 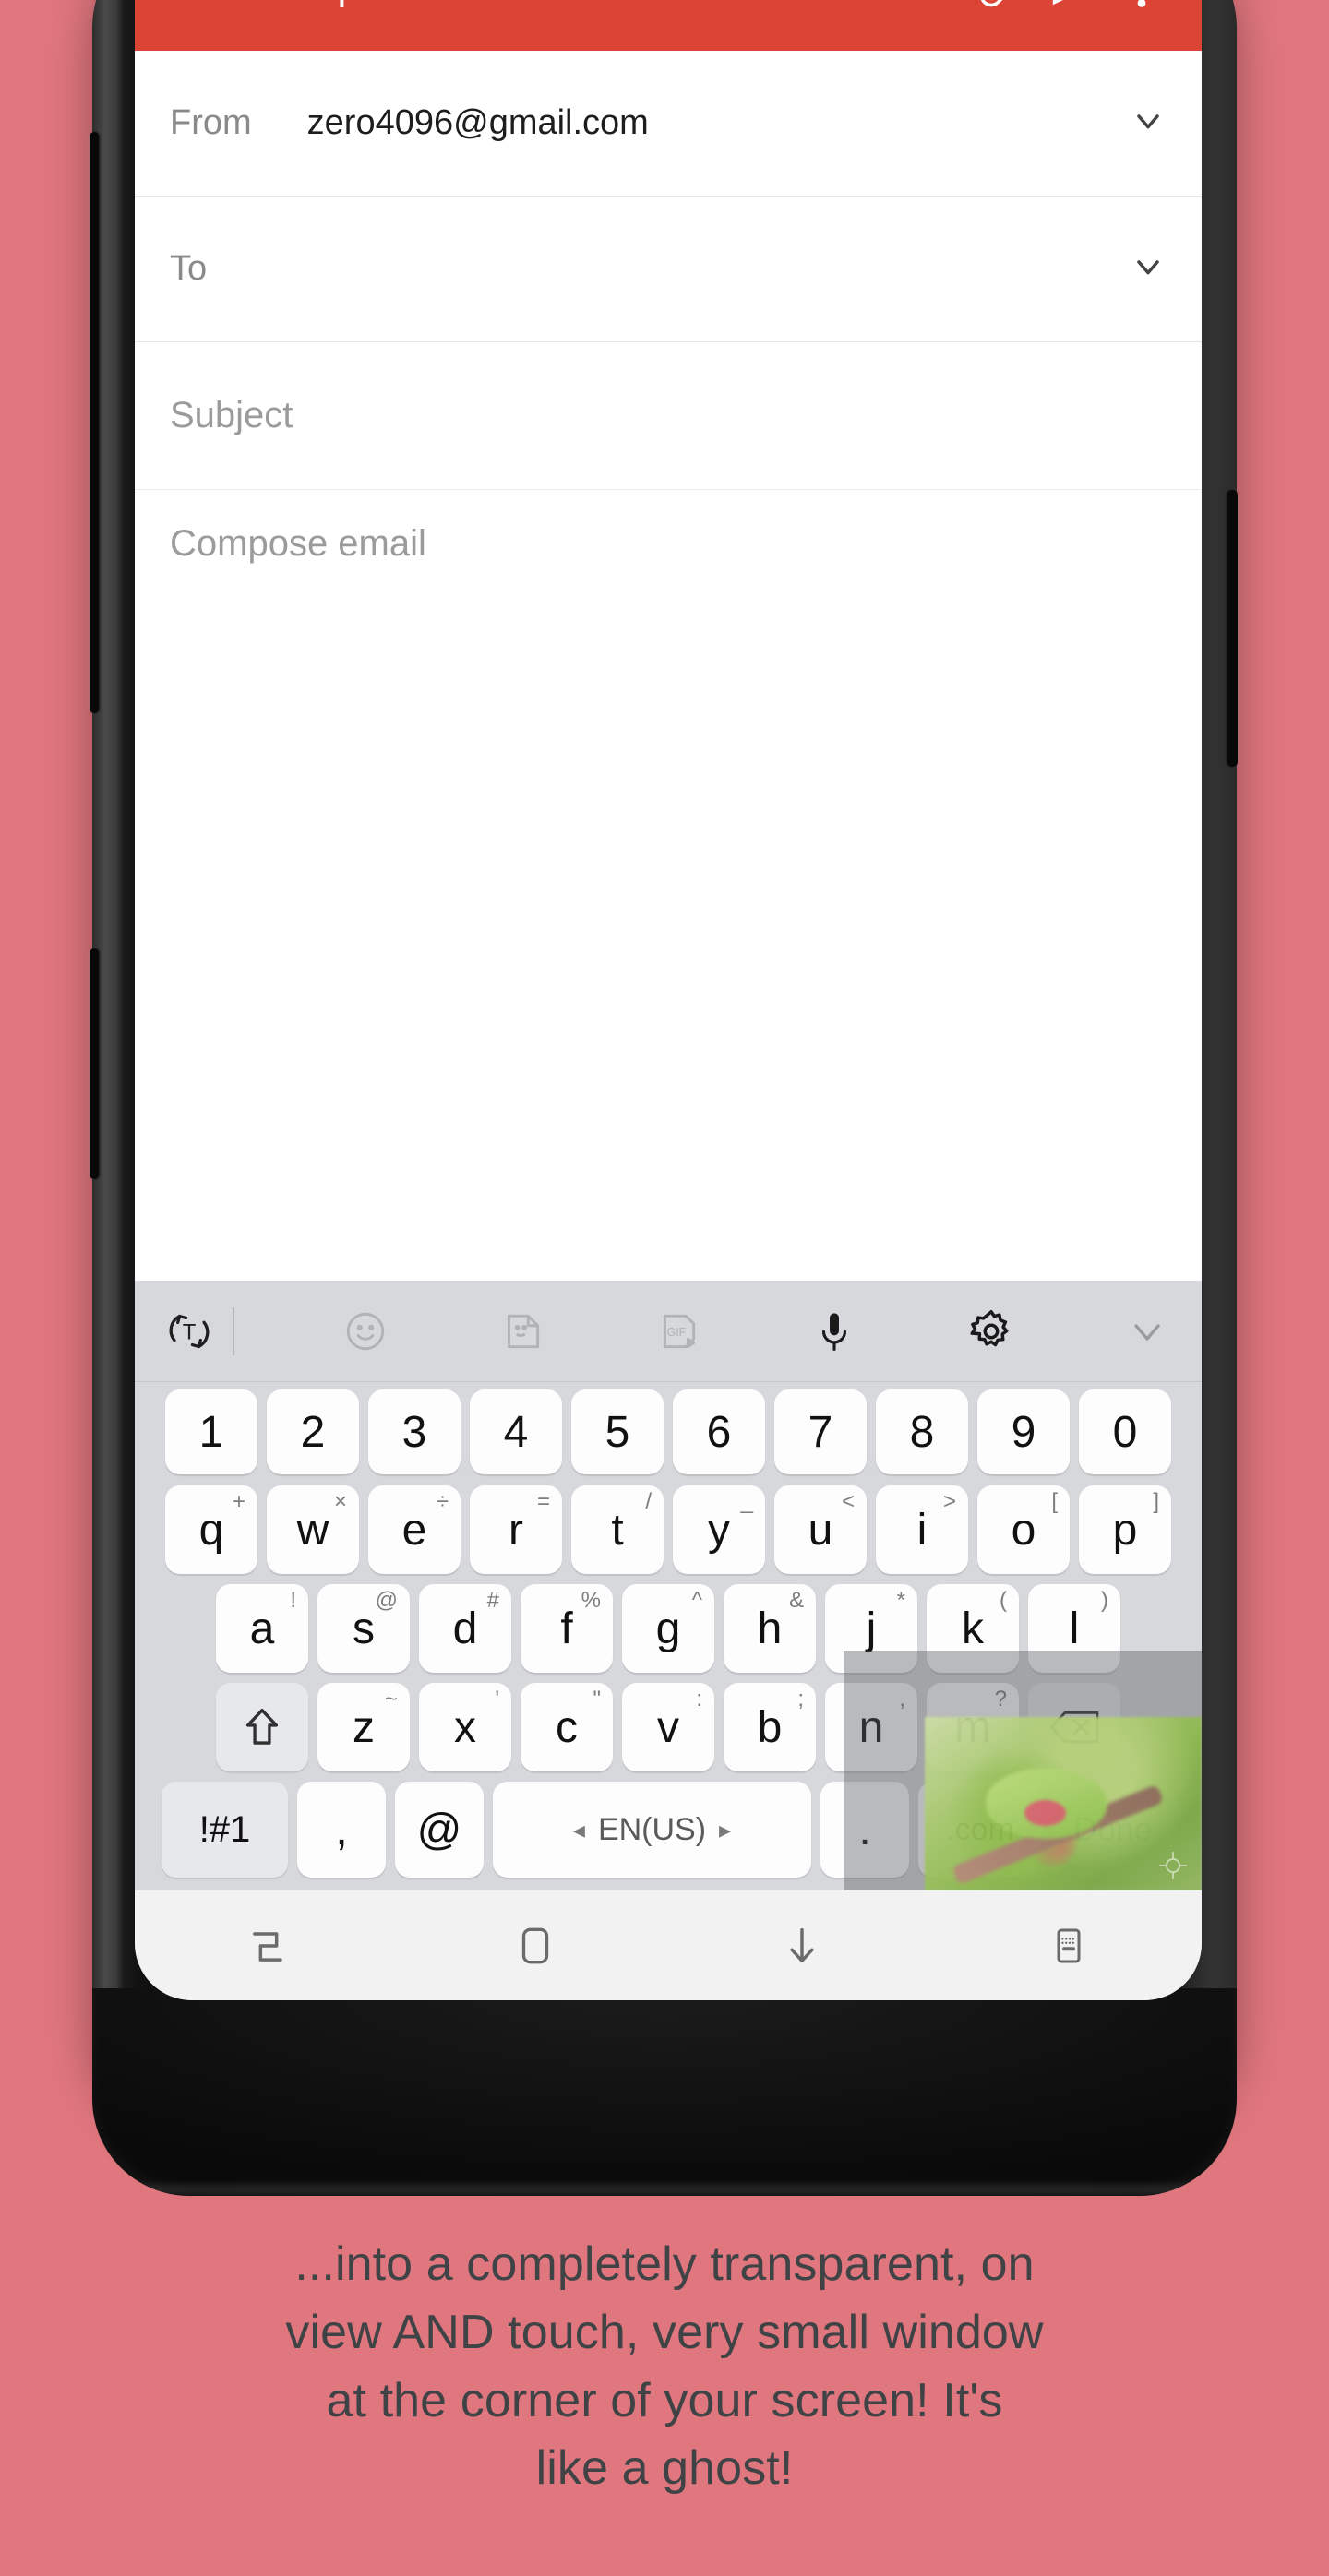 What do you see at coordinates (668, 416) in the screenshot?
I see `subject-field: Subject` at bounding box center [668, 416].